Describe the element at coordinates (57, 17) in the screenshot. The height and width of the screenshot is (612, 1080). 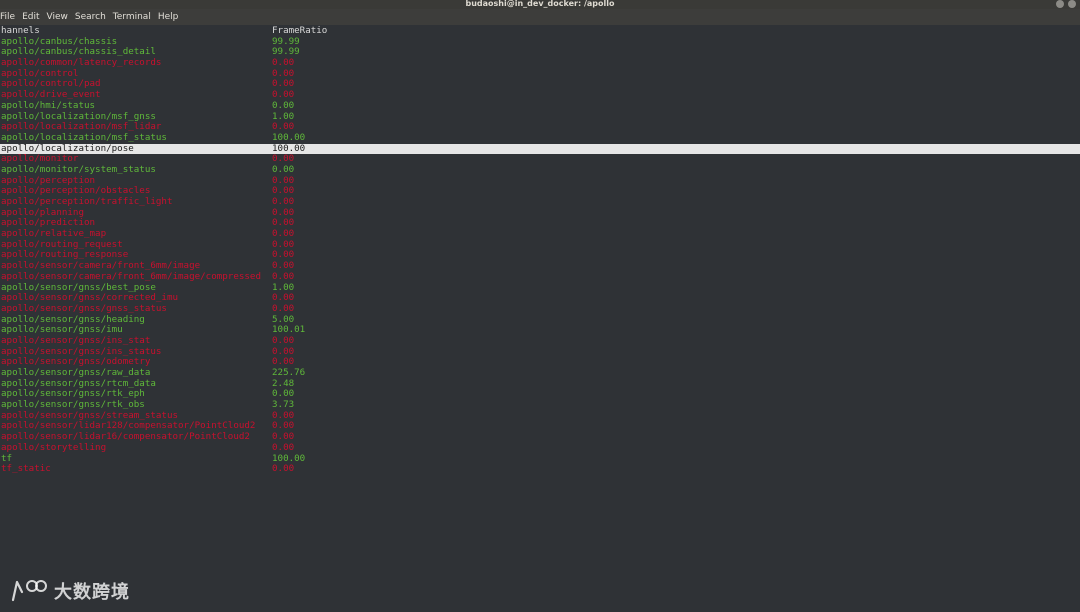
I see `menu-view: View` at that location.